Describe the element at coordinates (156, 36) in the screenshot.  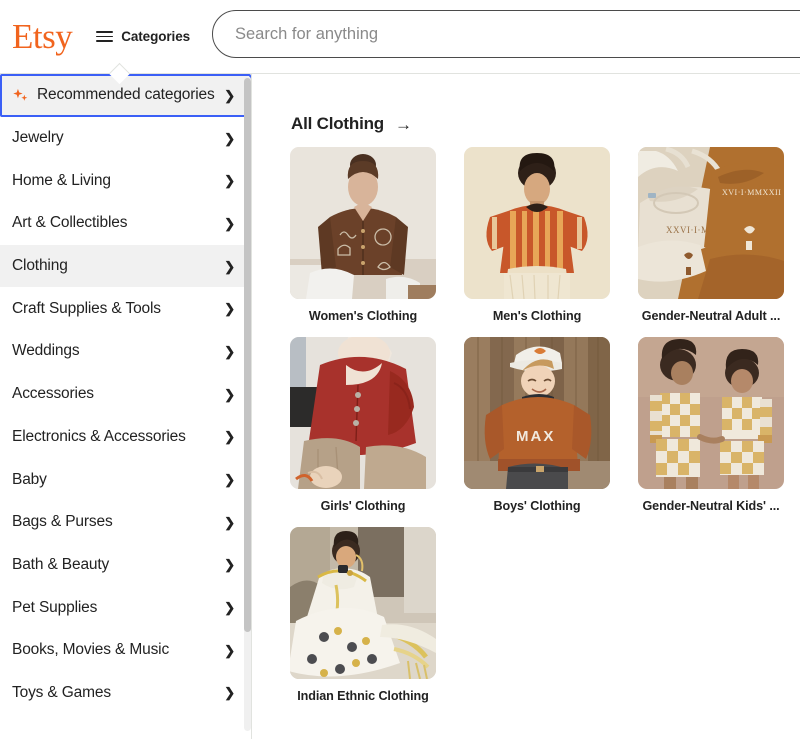
I see `categories-button-label: Categories` at that location.